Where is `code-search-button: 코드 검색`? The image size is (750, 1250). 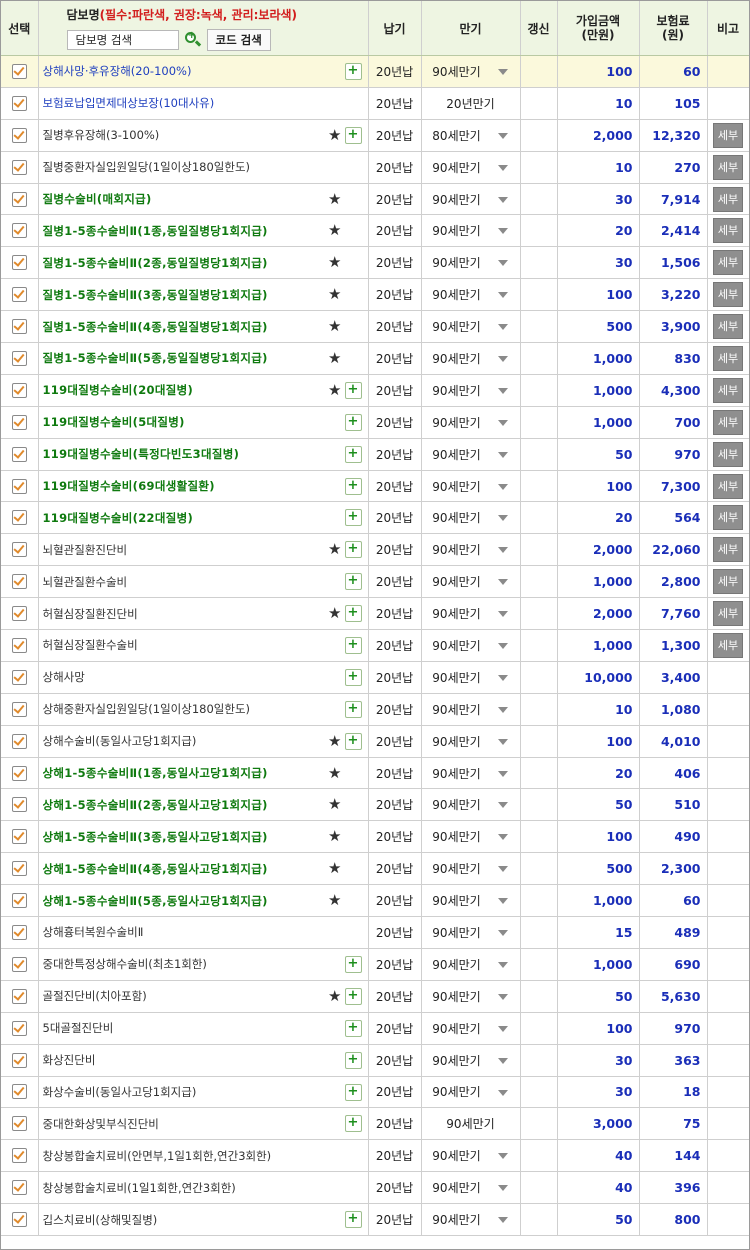
code-search-button: 코드 검색 is located at coordinates (238, 39).